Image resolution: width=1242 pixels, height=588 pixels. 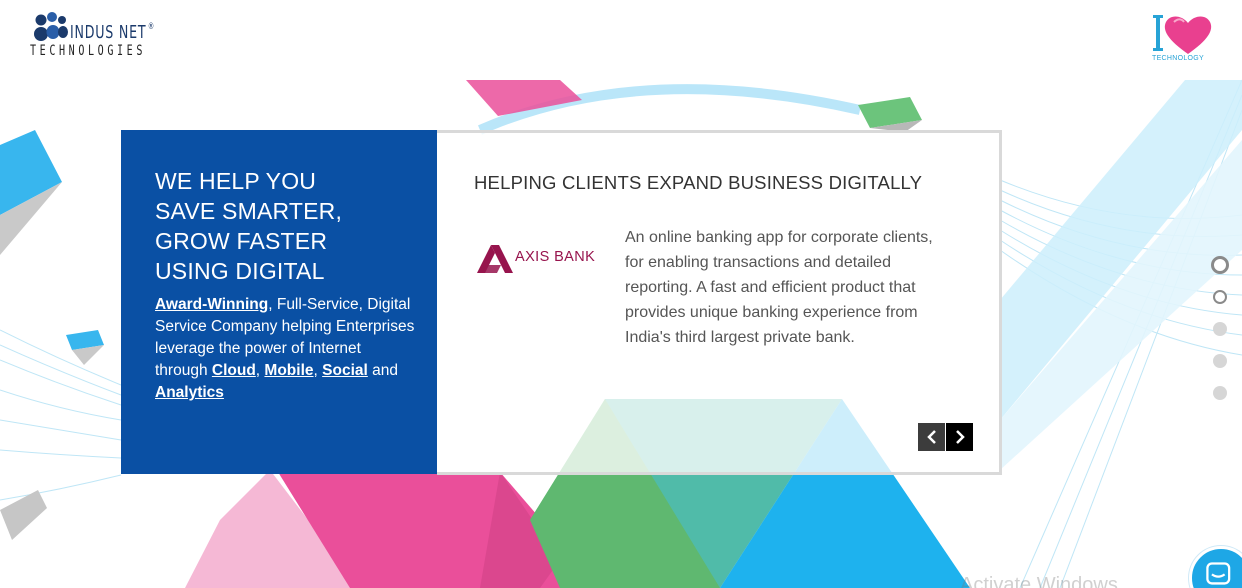 I want to click on cloud-link: Cloud, so click(x=234, y=370).